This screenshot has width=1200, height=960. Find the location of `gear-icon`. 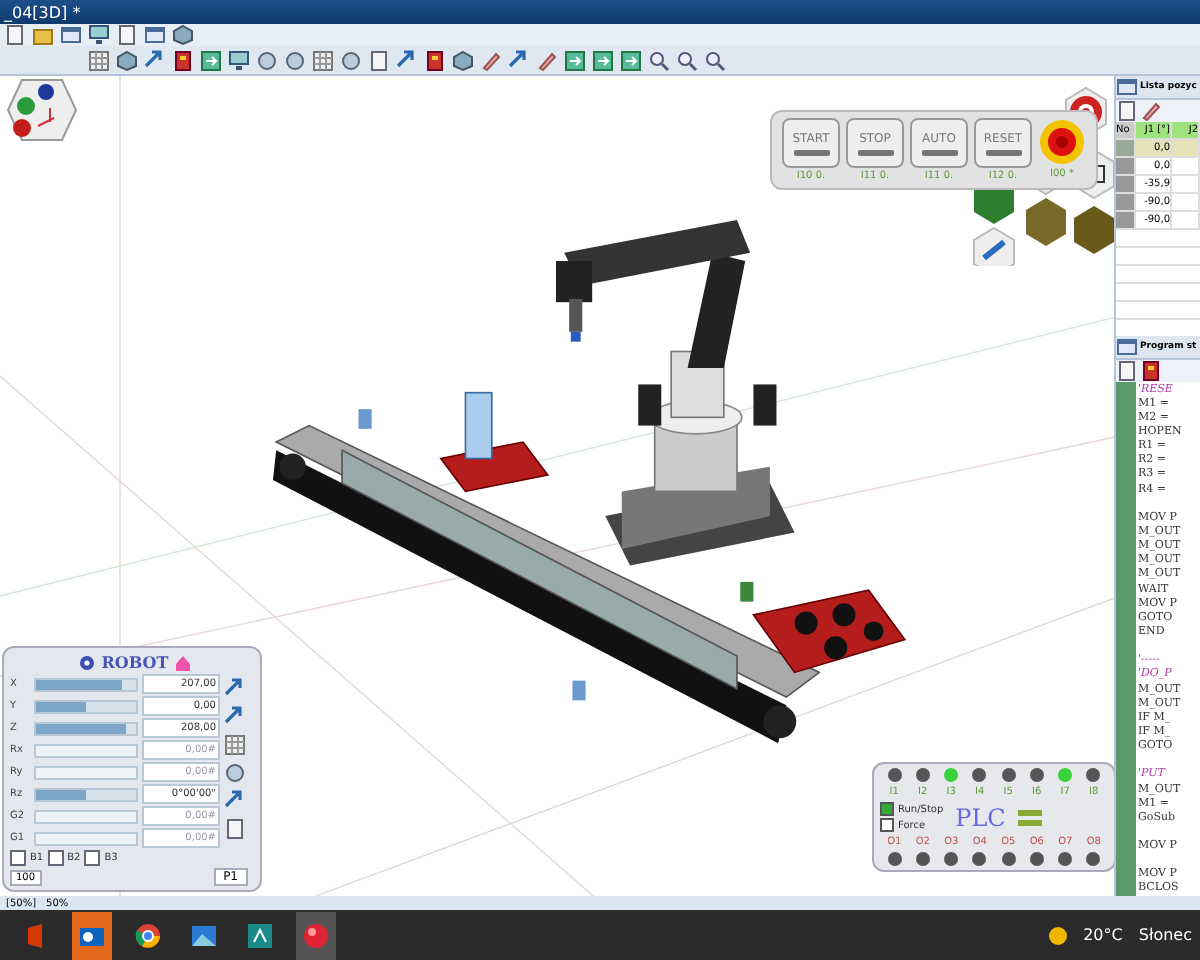

gear-icon is located at coordinates (86, 662).